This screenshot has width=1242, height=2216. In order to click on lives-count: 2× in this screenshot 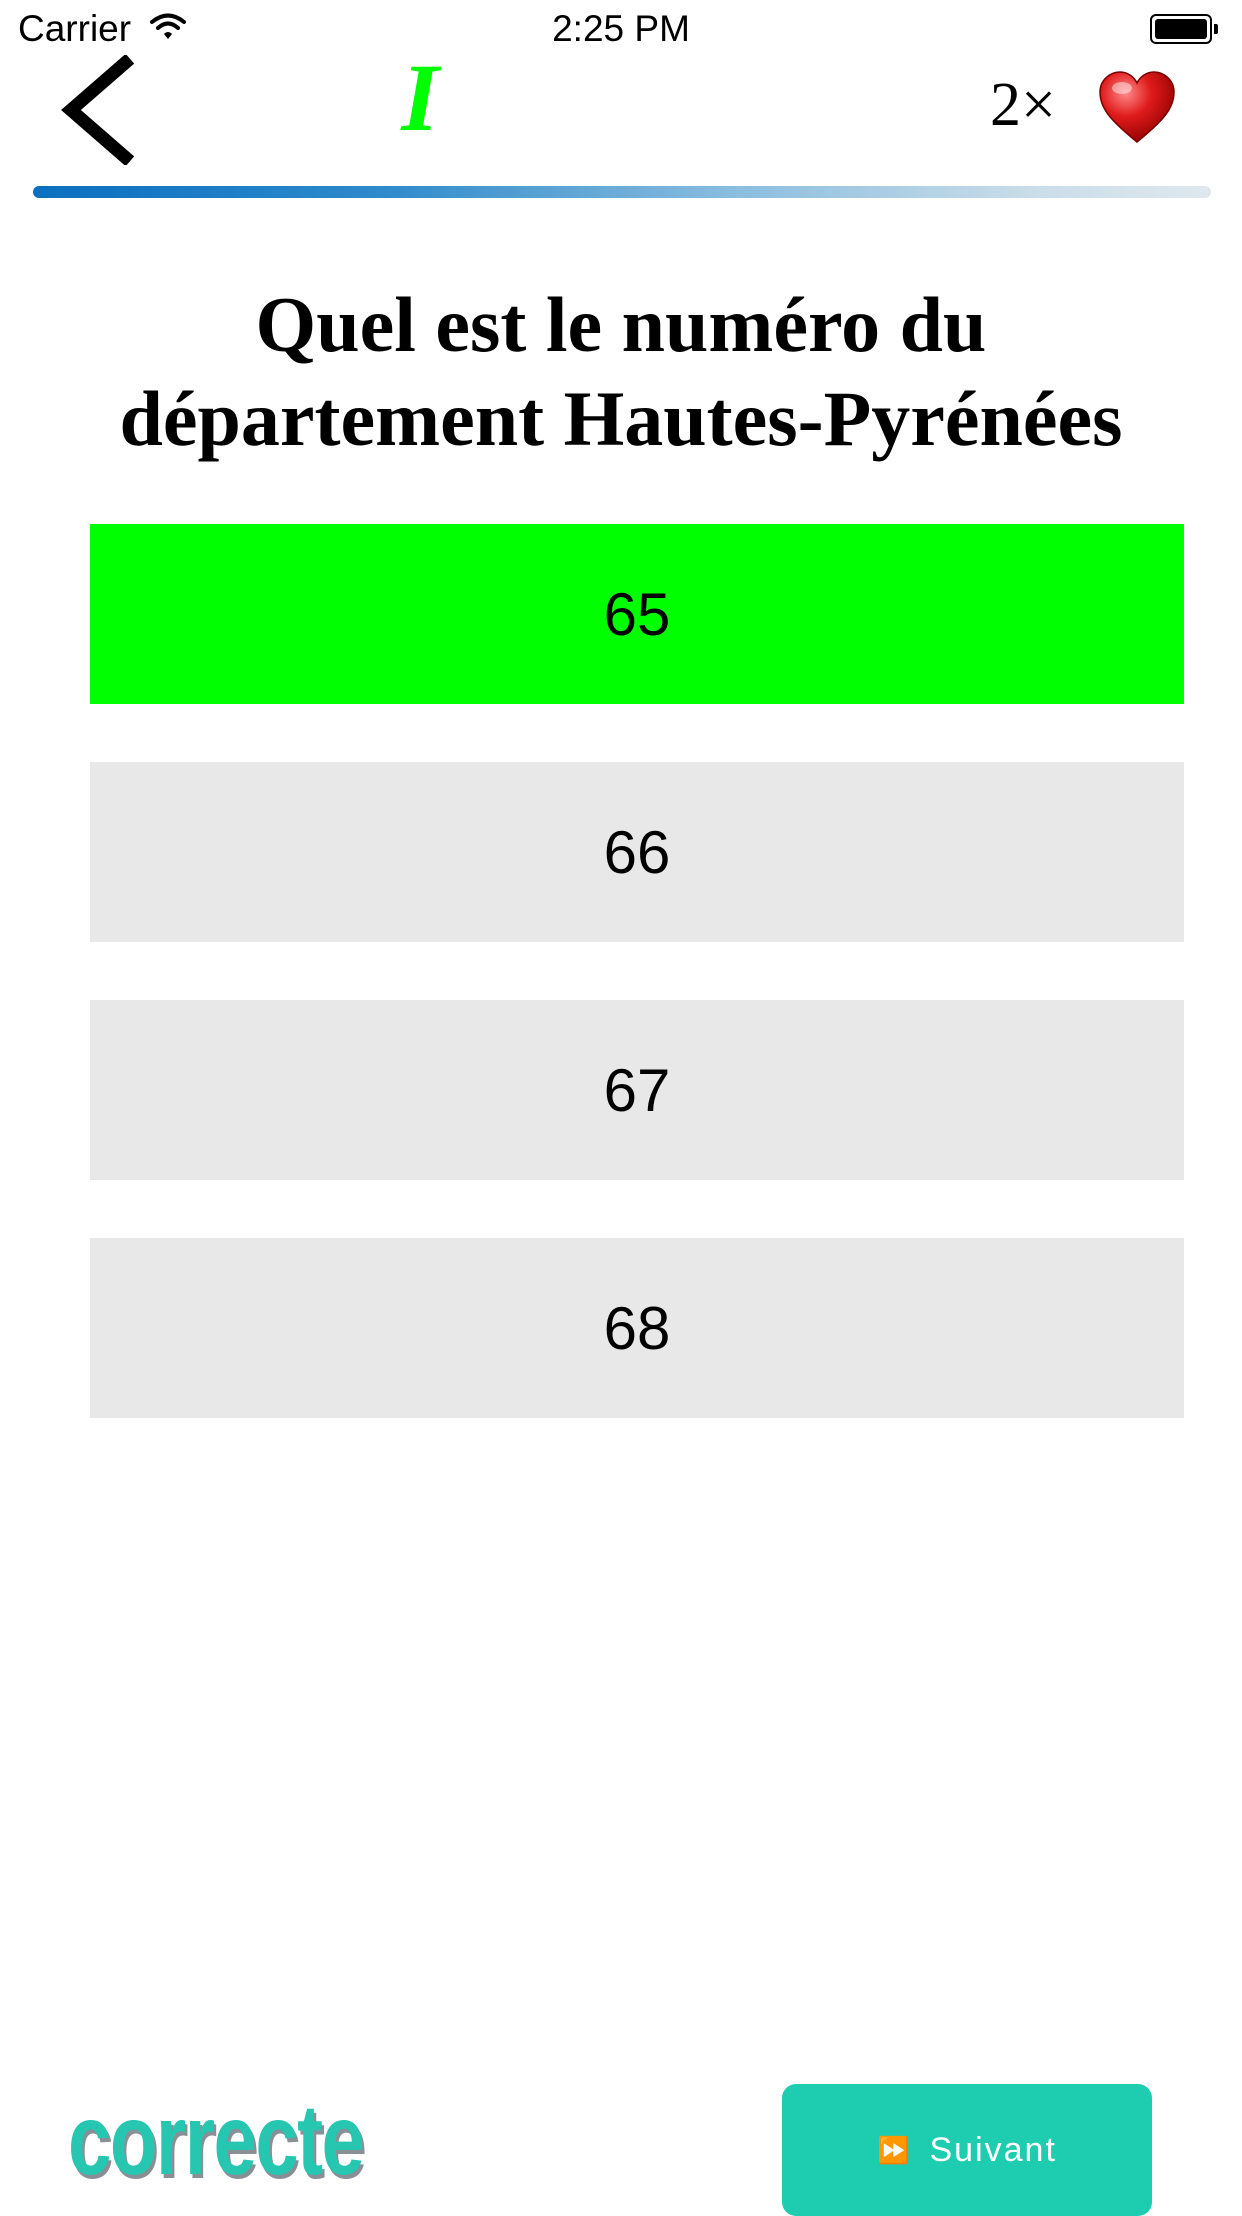, I will do `click(1023, 105)`.